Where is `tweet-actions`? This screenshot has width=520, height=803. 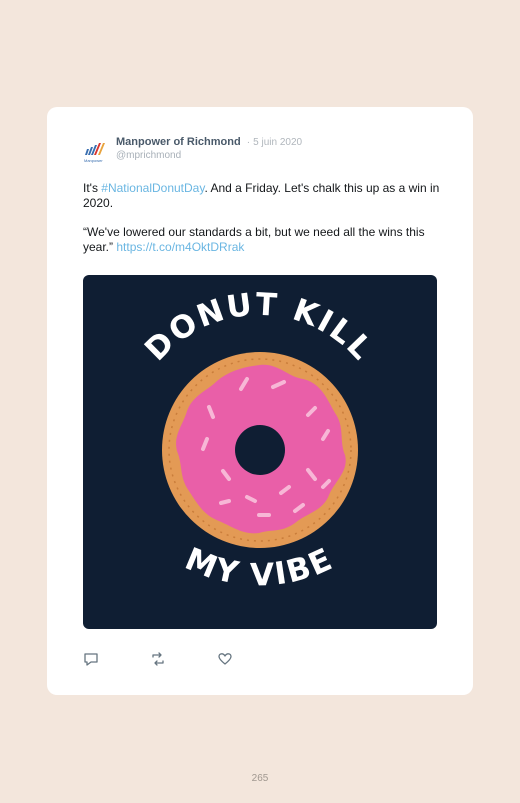 tweet-actions is located at coordinates (183, 659).